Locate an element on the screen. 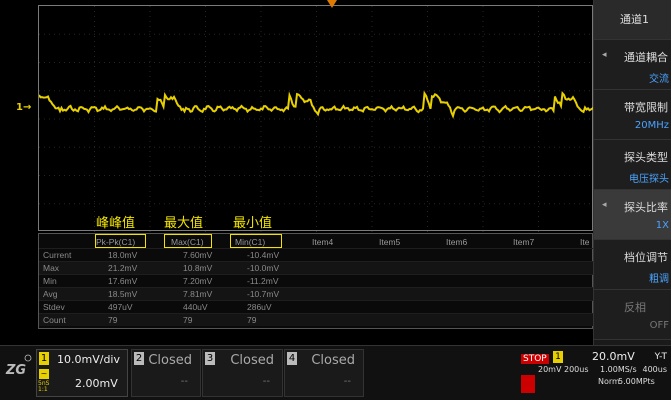 This screenshot has height=400, width=671. menu-item-label: 探头比率 is located at coordinates (646, 207).